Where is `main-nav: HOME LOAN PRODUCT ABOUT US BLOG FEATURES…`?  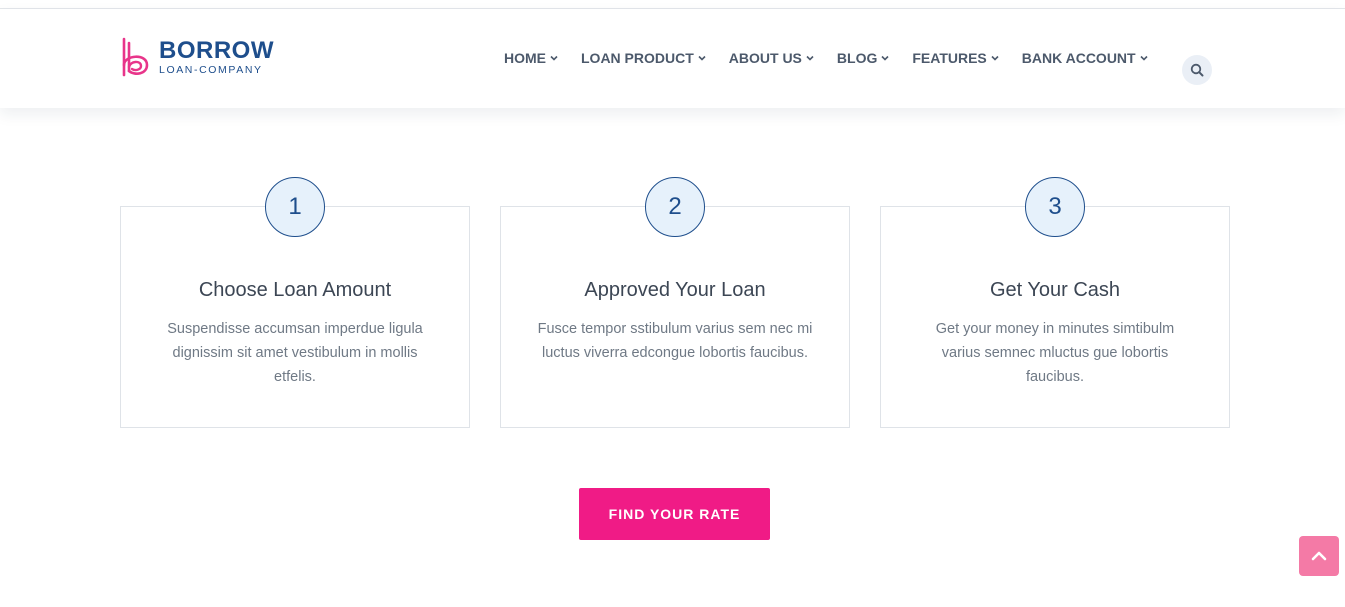 main-nav: HOME LOAN PRODUCT ABOUT US BLOG FEATURES… is located at coordinates (837, 58).